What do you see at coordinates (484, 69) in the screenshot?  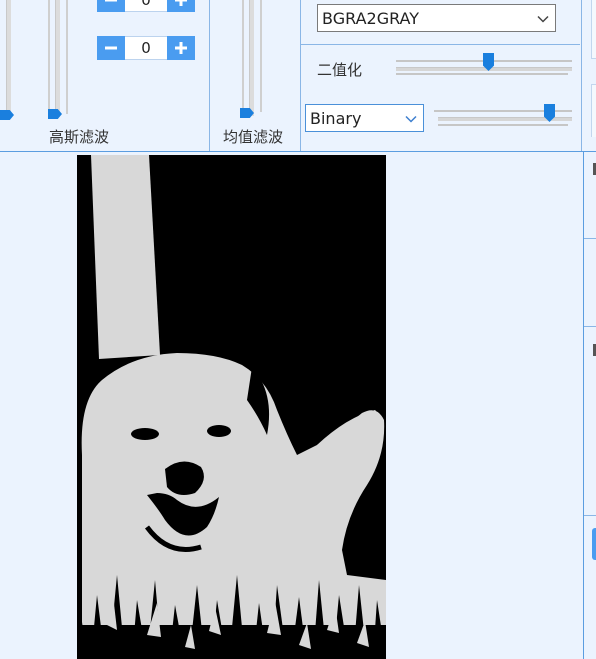 I see `threshold-slider-track` at bounding box center [484, 69].